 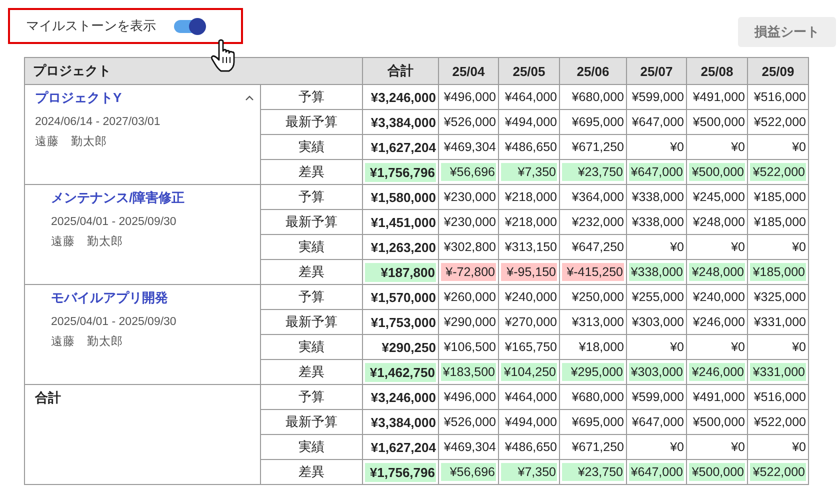 What do you see at coordinates (593, 322) in the screenshot?
I see `table-cell: ¥313,000` at bounding box center [593, 322].